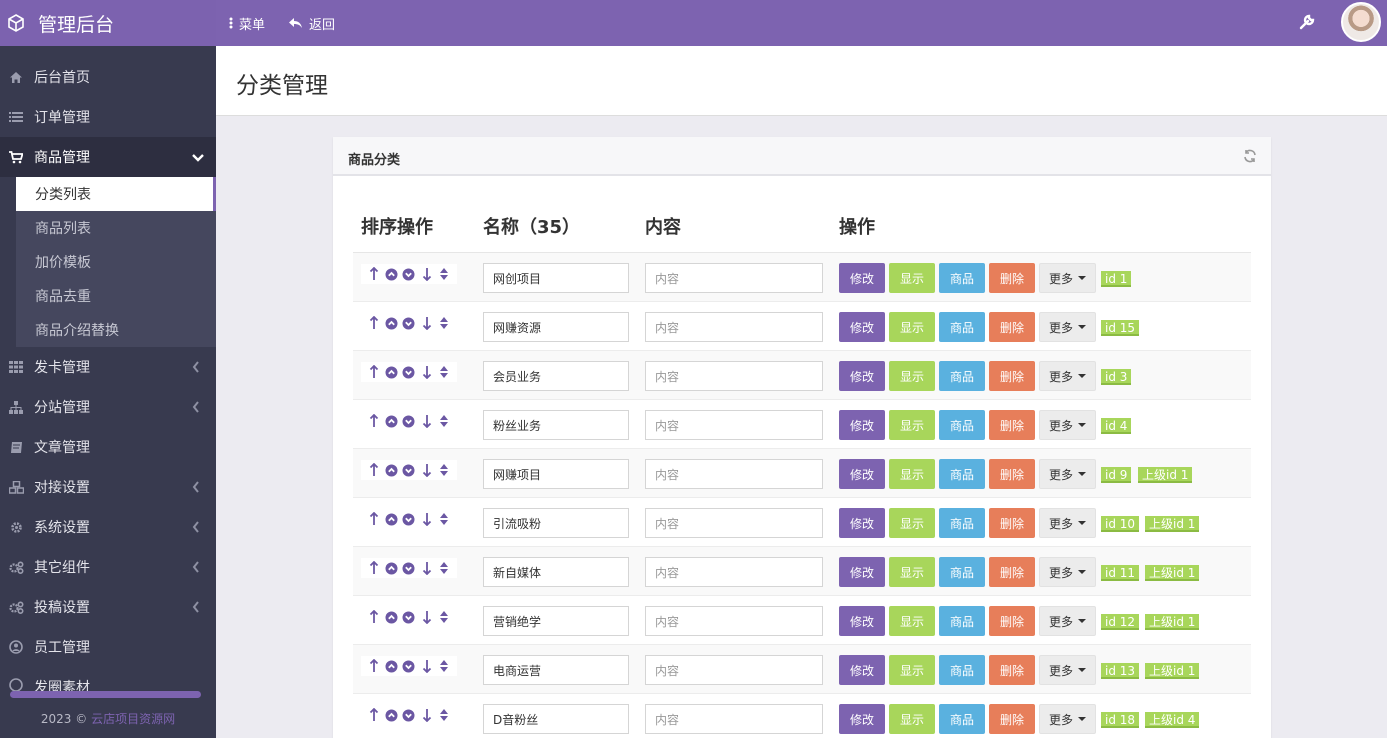  What do you see at coordinates (108, 77) in the screenshot?
I see `sidebar-item-home: 后台首页` at bounding box center [108, 77].